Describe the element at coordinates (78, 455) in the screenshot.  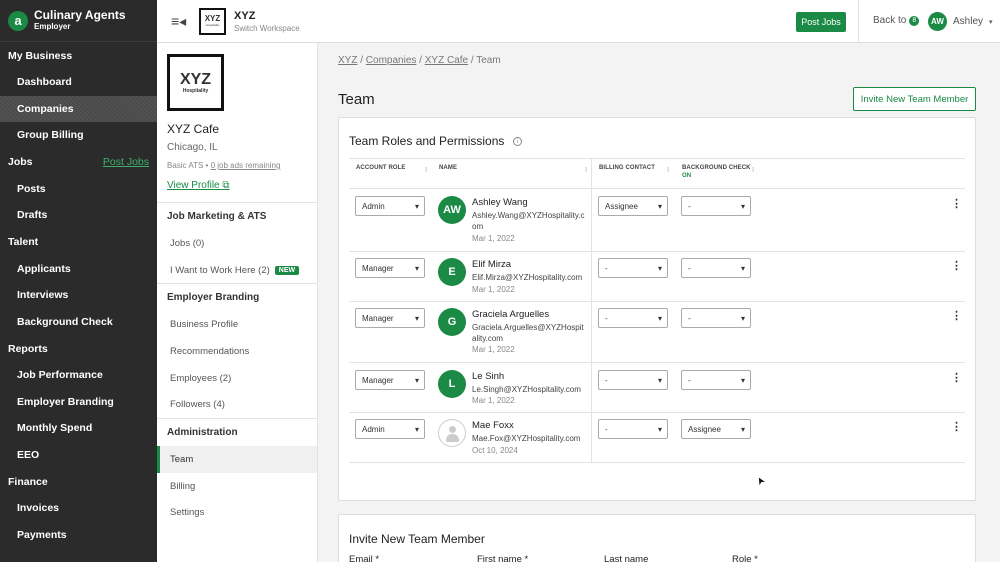
I see `nav-item-eeo: EEO` at that location.